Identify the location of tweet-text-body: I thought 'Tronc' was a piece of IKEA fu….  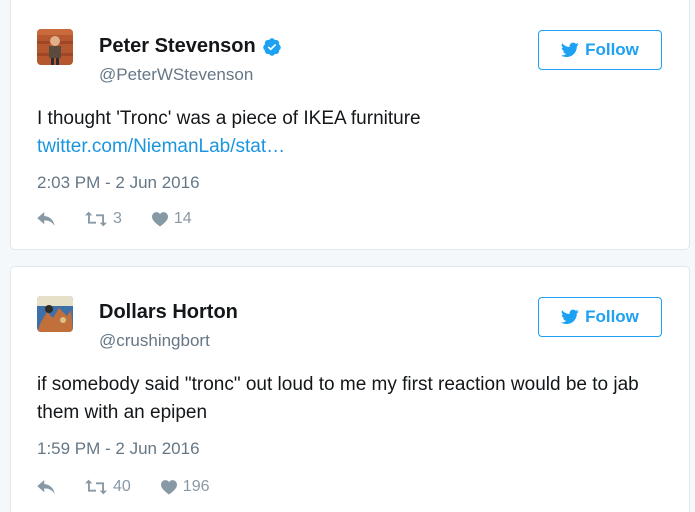
(229, 118).